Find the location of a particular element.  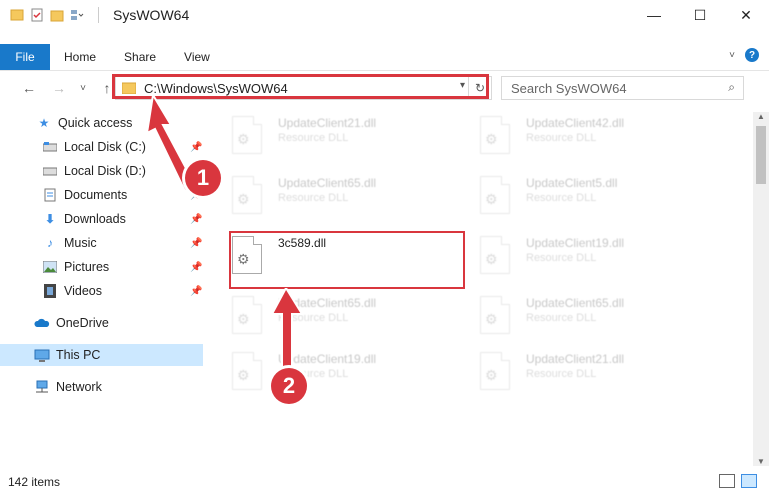

window-controls: — ☐ ✕ is located at coordinates (700, 15).